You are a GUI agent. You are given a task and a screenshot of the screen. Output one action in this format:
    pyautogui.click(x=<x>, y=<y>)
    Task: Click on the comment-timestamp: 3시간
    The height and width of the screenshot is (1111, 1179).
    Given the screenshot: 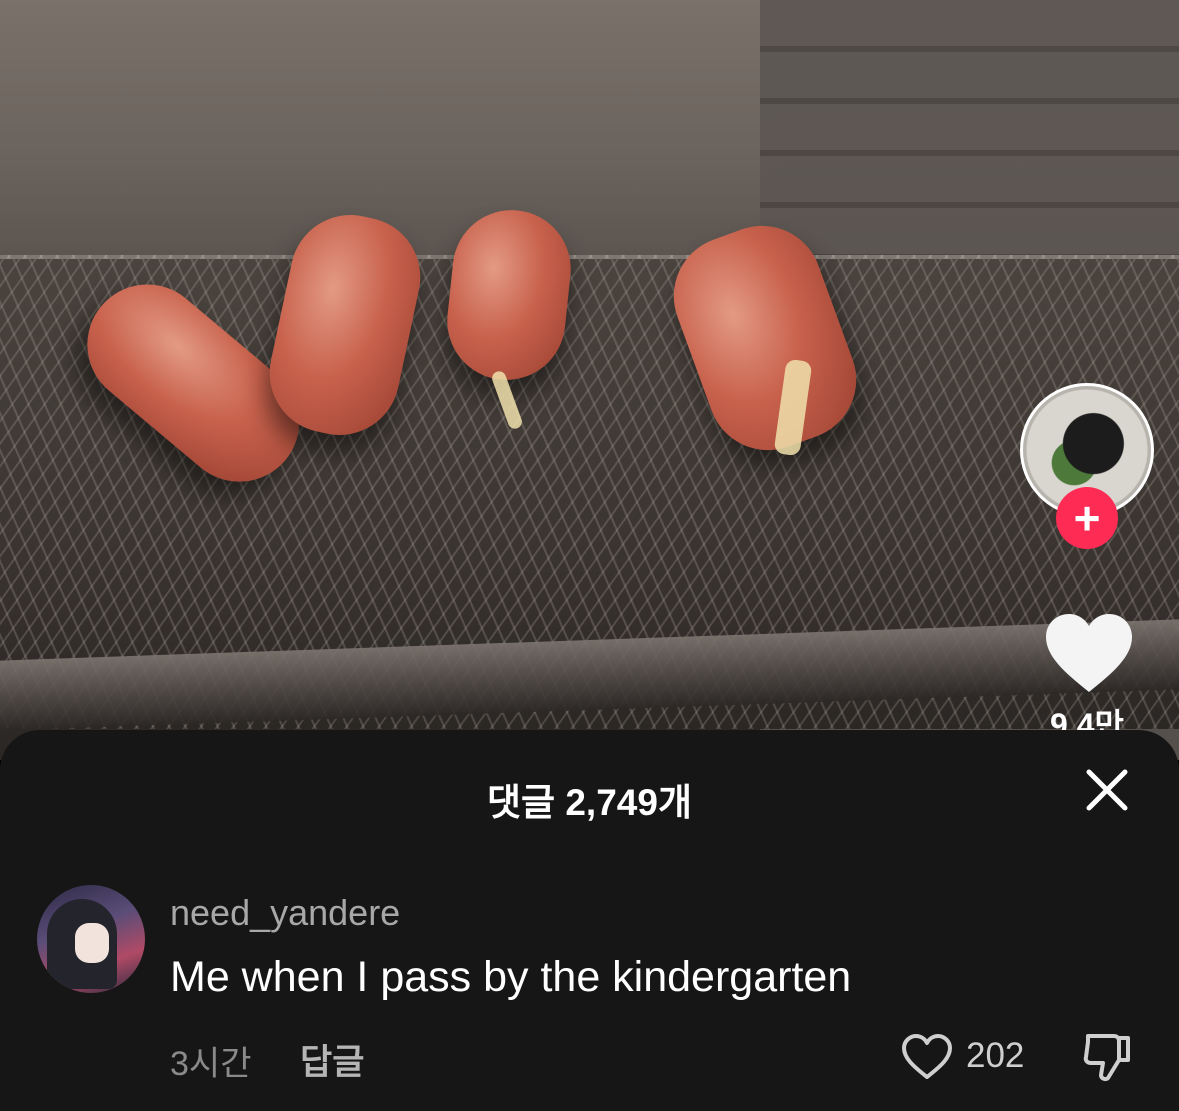 What is the action you would take?
    pyautogui.click(x=211, y=1064)
    